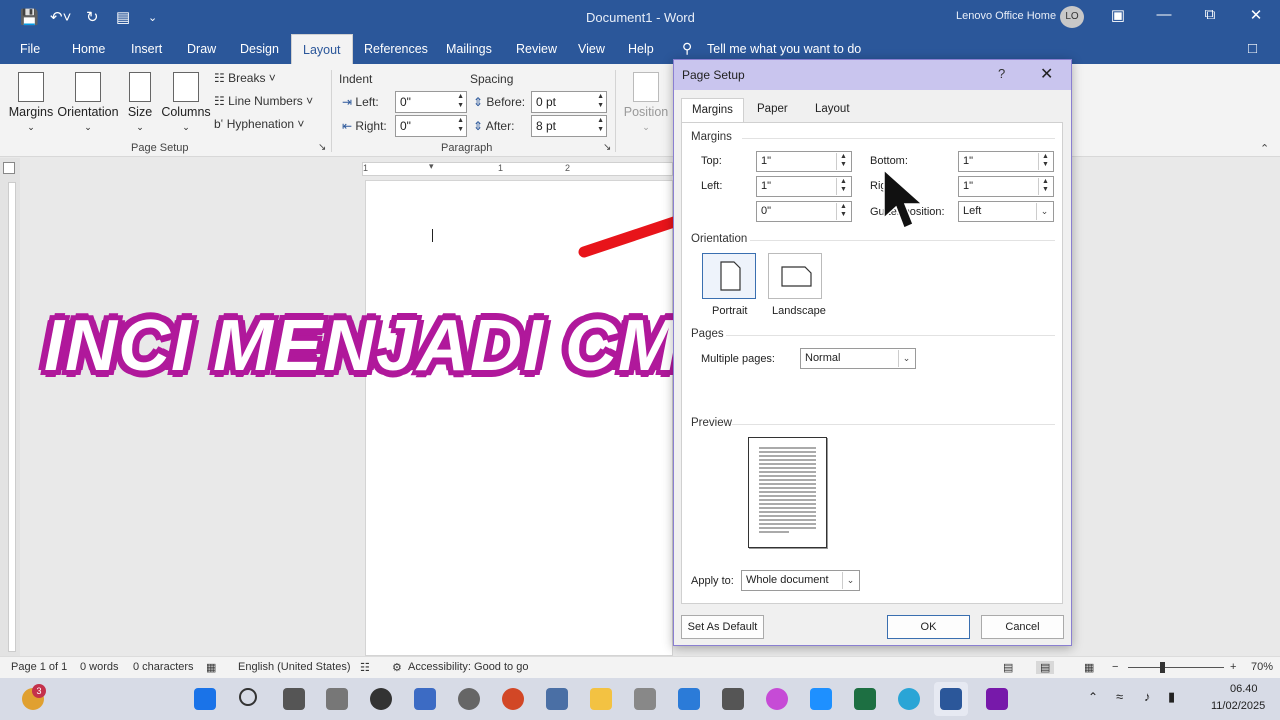 The image size is (1280, 720). Describe the element at coordinates (646, 102) in the screenshot. I see `position-button: Position ⌄` at that location.